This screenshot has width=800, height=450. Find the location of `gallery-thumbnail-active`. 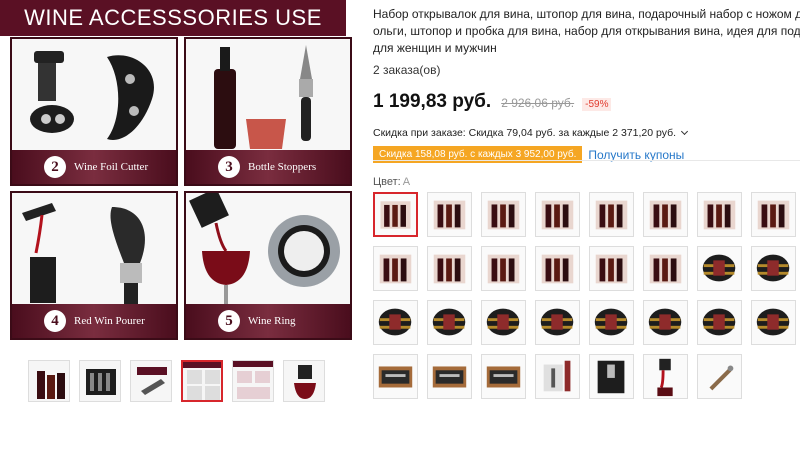

gallery-thumbnail-active is located at coordinates (202, 381).